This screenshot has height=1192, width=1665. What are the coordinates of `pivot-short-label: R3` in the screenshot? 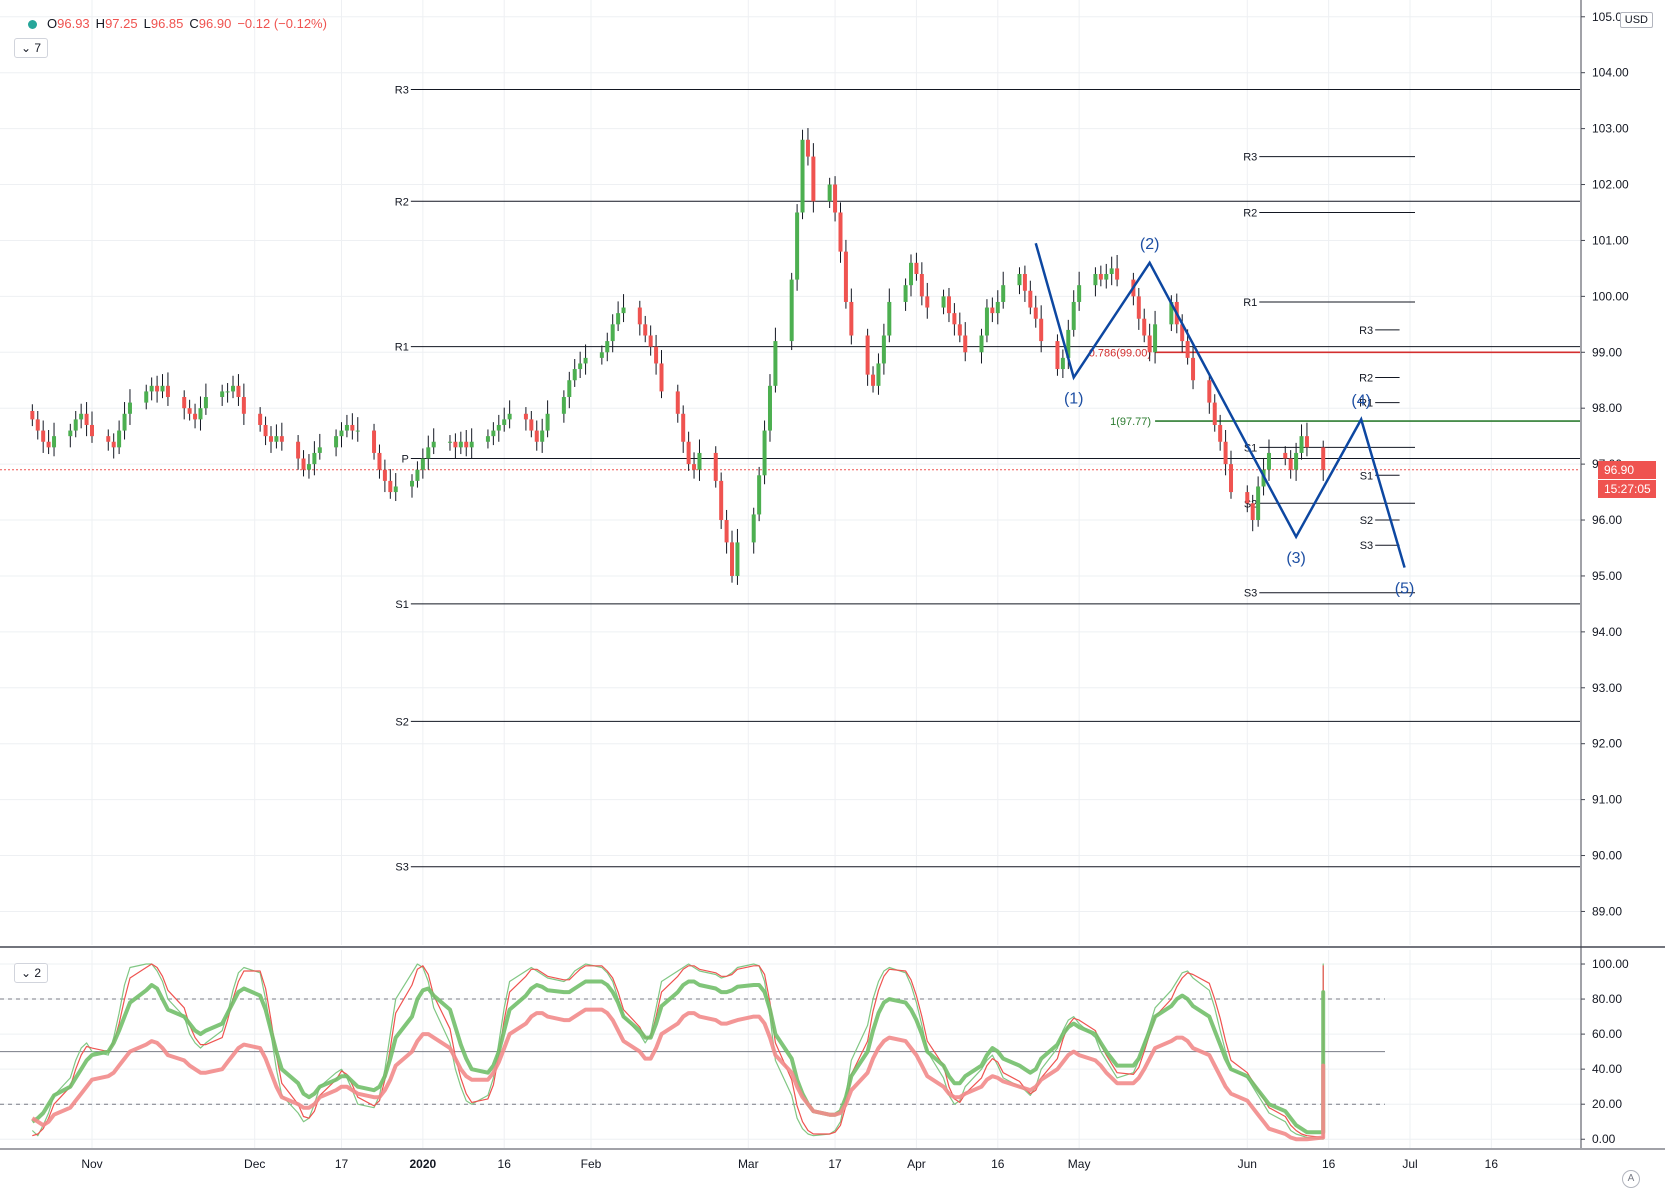 It's located at (1366, 331).